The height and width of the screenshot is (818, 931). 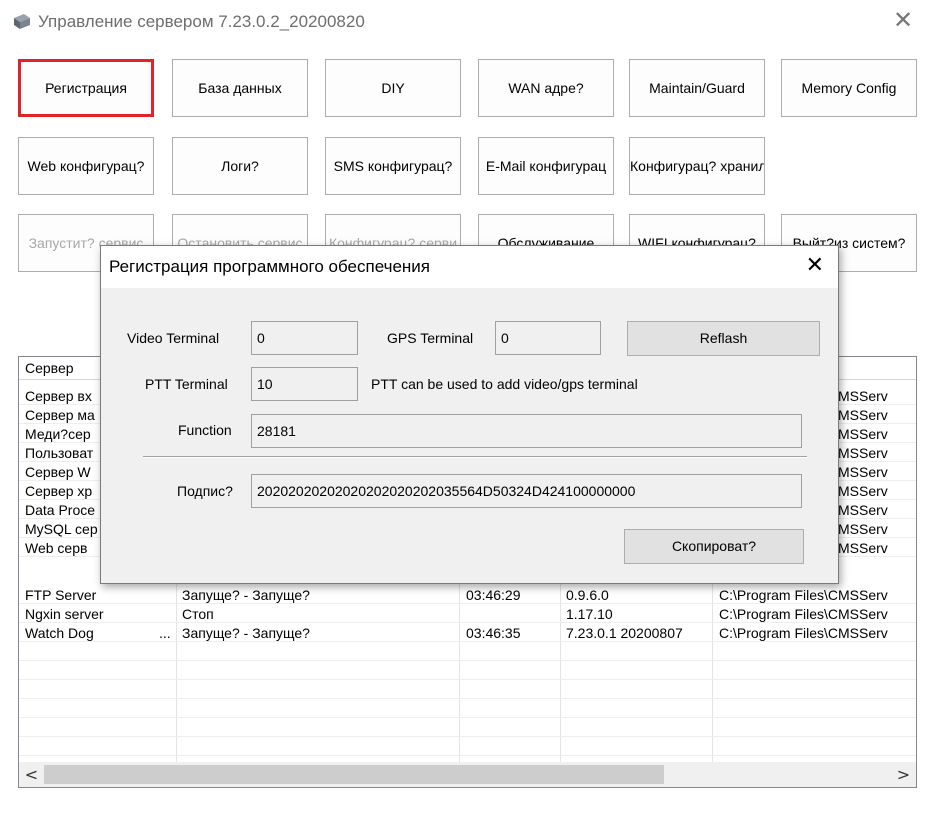 I want to click on sms-config-button: SMS конфигурац?, so click(x=393, y=166).